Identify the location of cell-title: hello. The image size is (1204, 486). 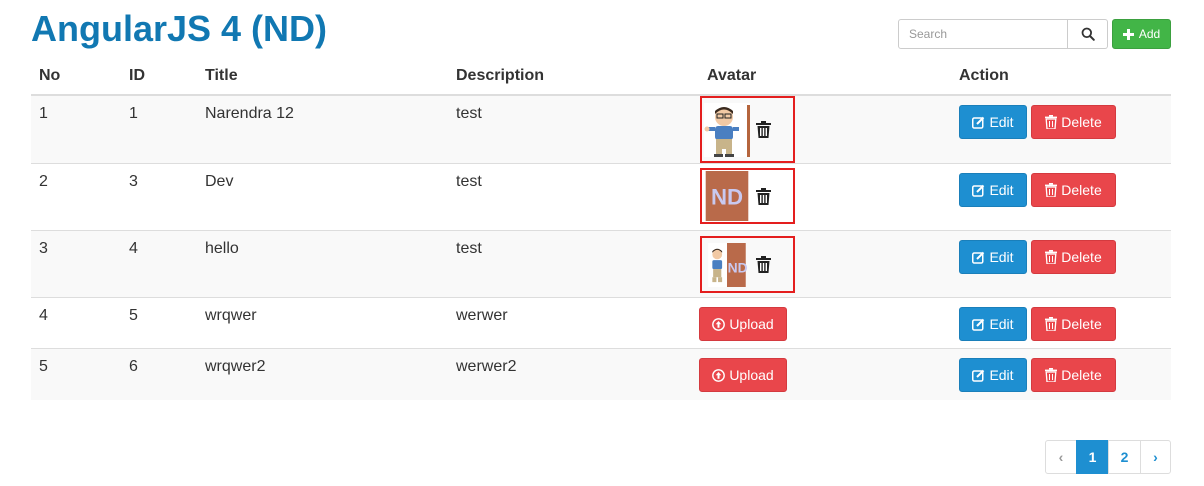
(322, 264).